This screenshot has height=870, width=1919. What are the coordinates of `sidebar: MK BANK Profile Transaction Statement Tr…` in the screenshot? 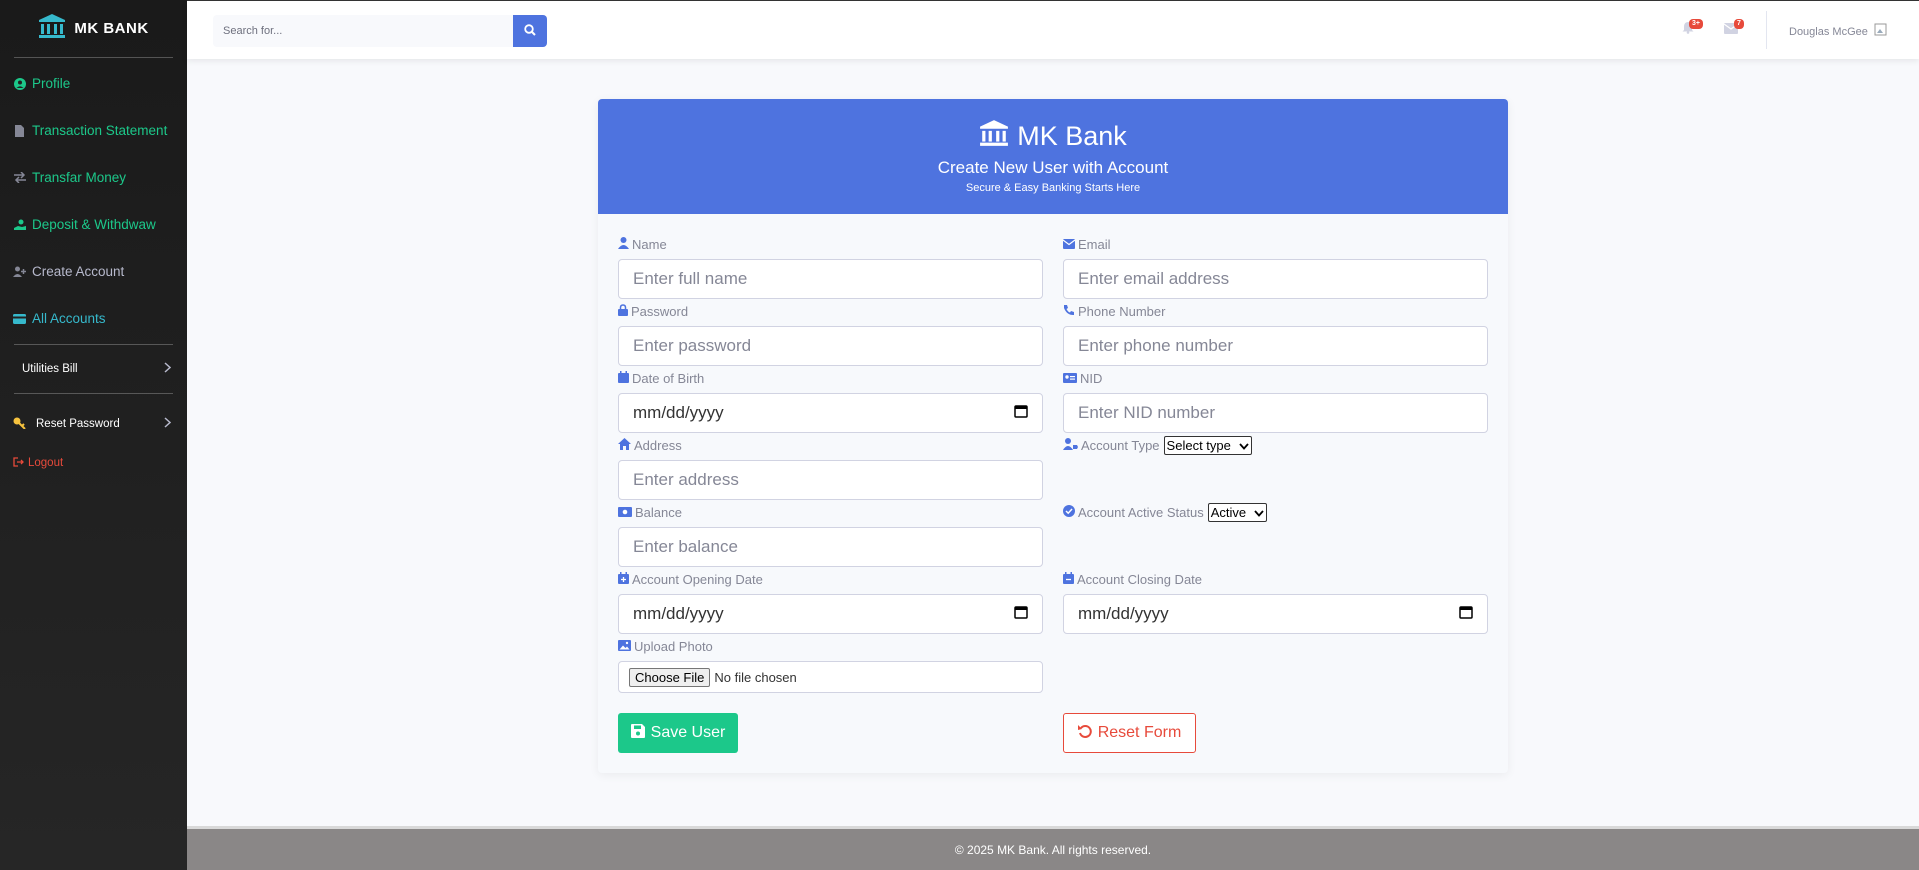 It's located at (93, 435).